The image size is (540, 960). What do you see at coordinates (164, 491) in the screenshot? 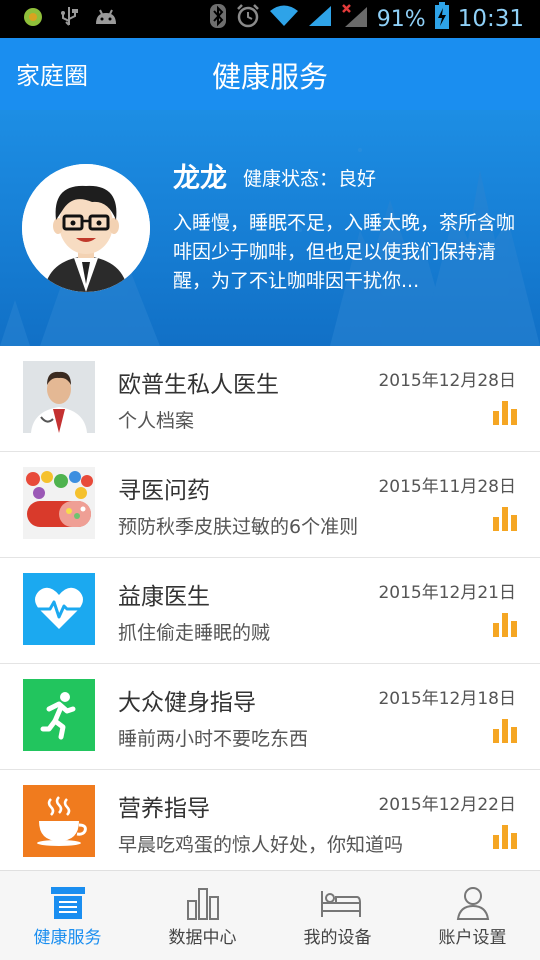
I see `item-title: 寻医问药` at bounding box center [164, 491].